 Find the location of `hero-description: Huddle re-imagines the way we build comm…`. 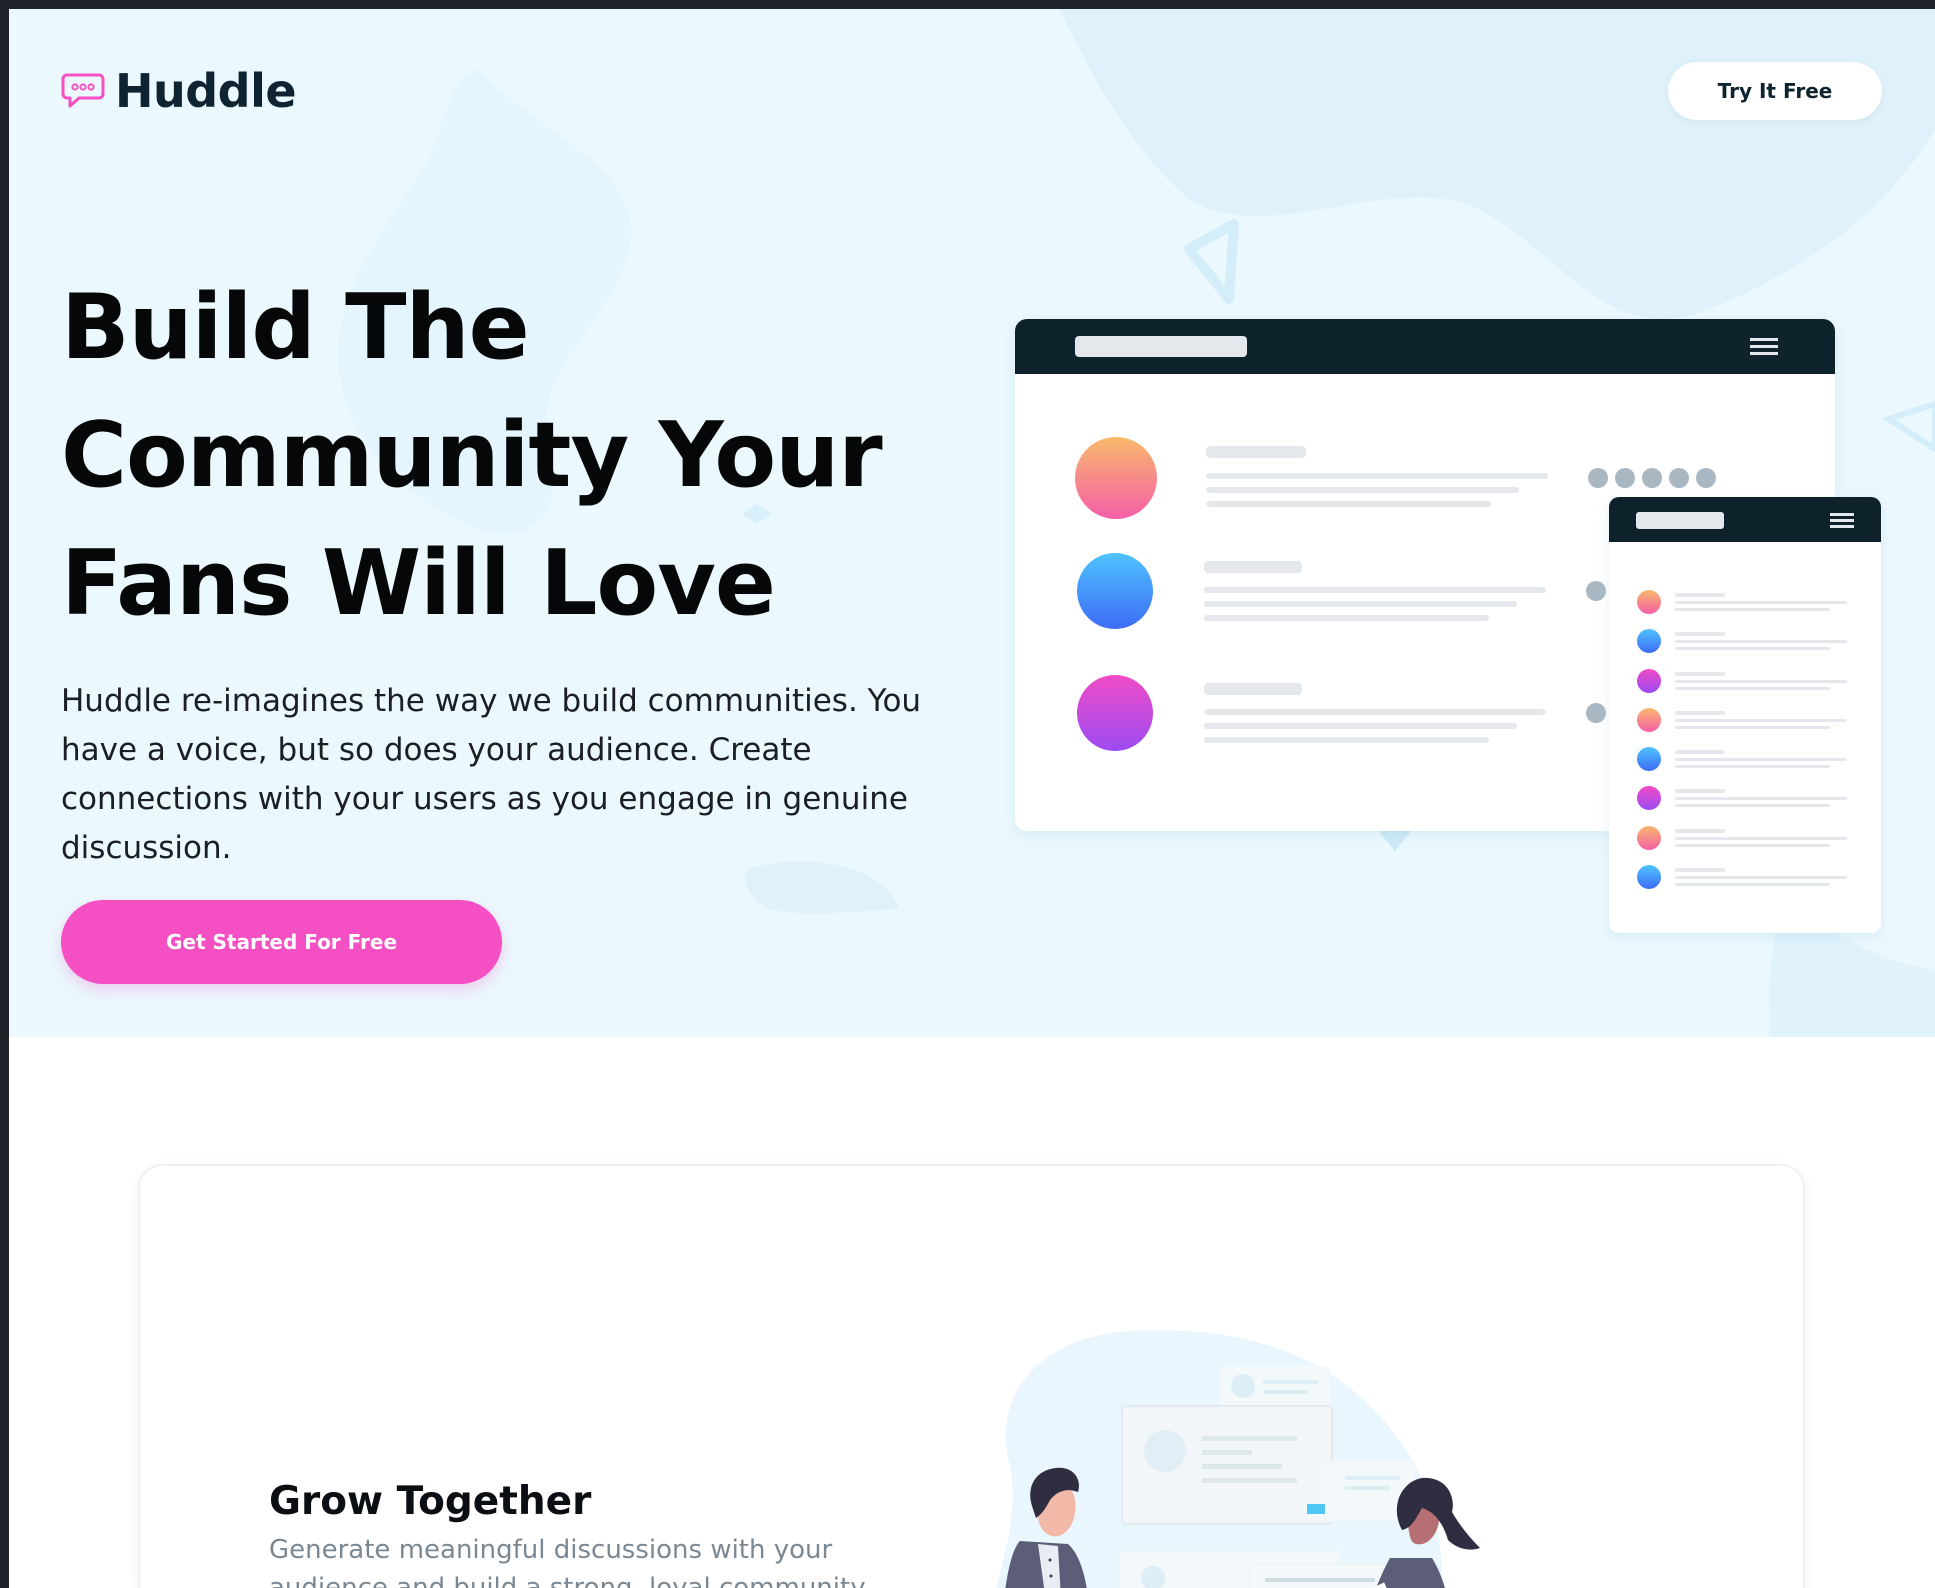

hero-description: Huddle re-imagines the way we build comm… is located at coordinates (491, 774).